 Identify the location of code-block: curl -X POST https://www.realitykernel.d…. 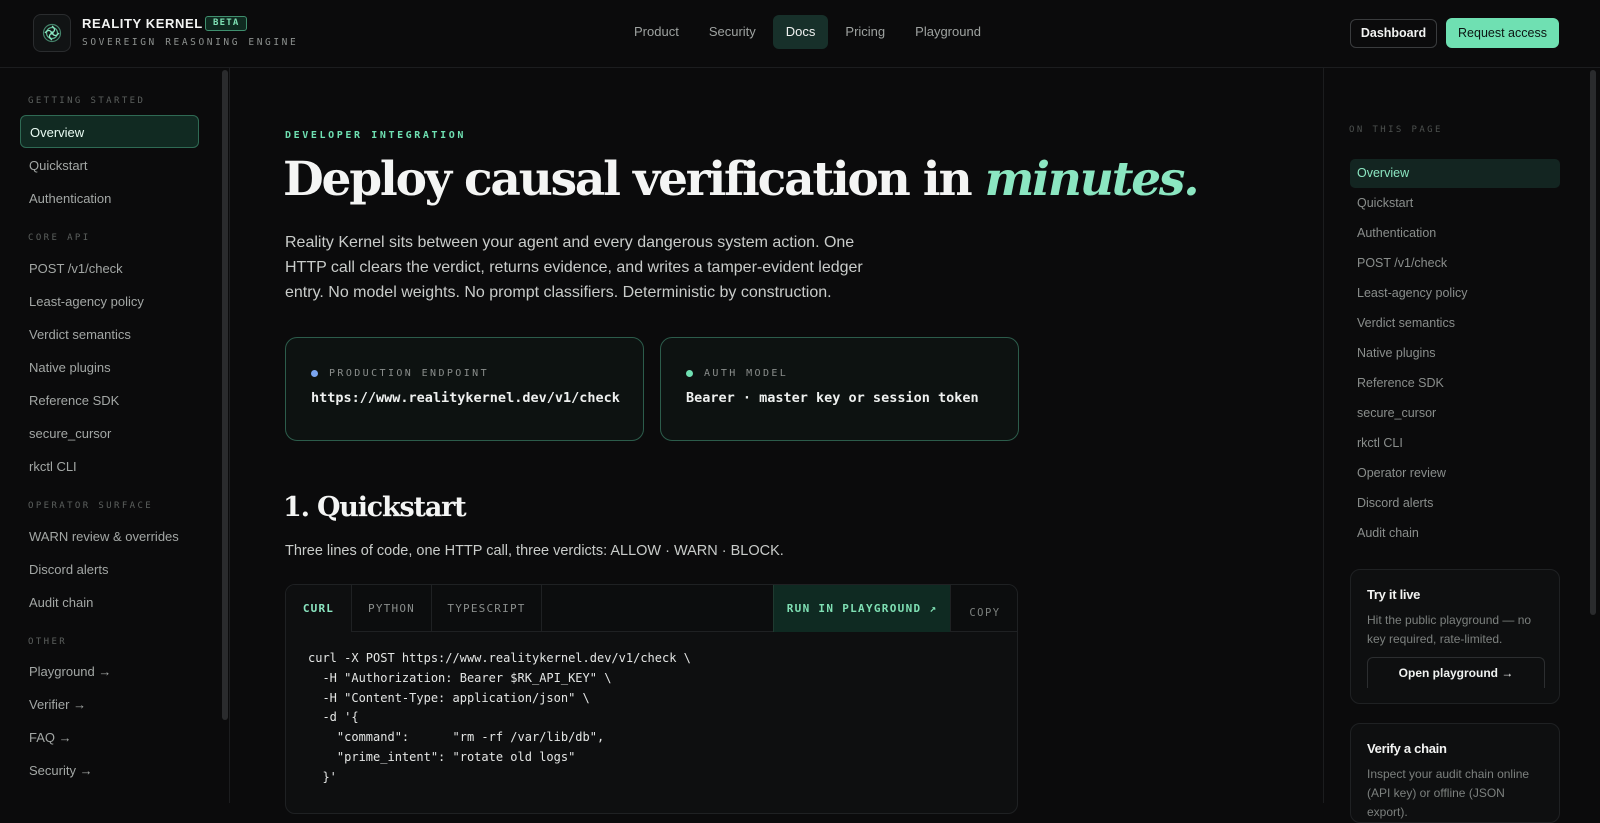
(499, 720).